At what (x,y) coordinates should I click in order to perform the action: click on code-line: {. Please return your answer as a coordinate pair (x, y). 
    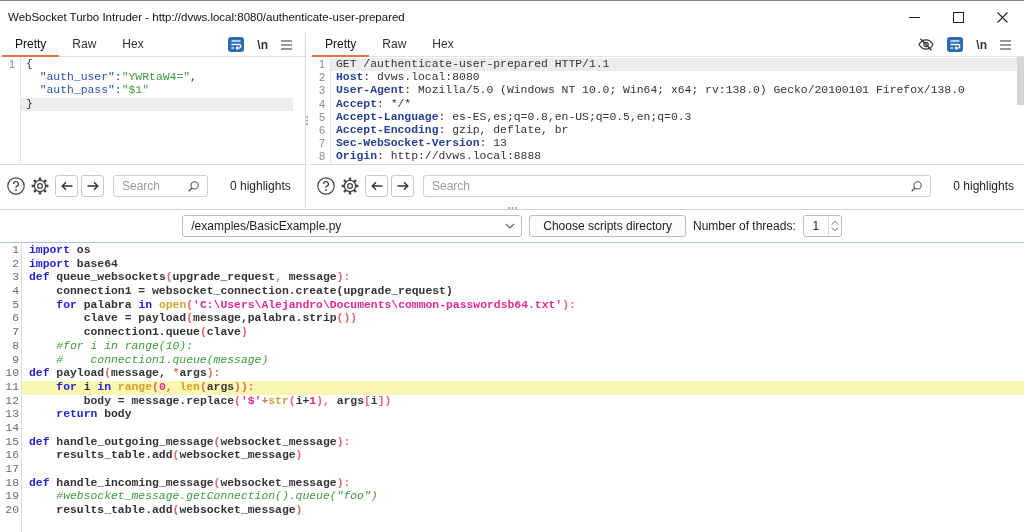
    Looking at the image, I should click on (29, 65).